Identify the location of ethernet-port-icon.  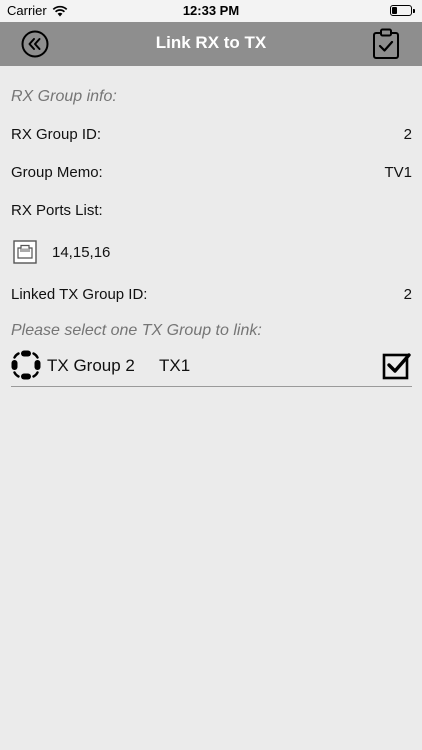
(25, 252).